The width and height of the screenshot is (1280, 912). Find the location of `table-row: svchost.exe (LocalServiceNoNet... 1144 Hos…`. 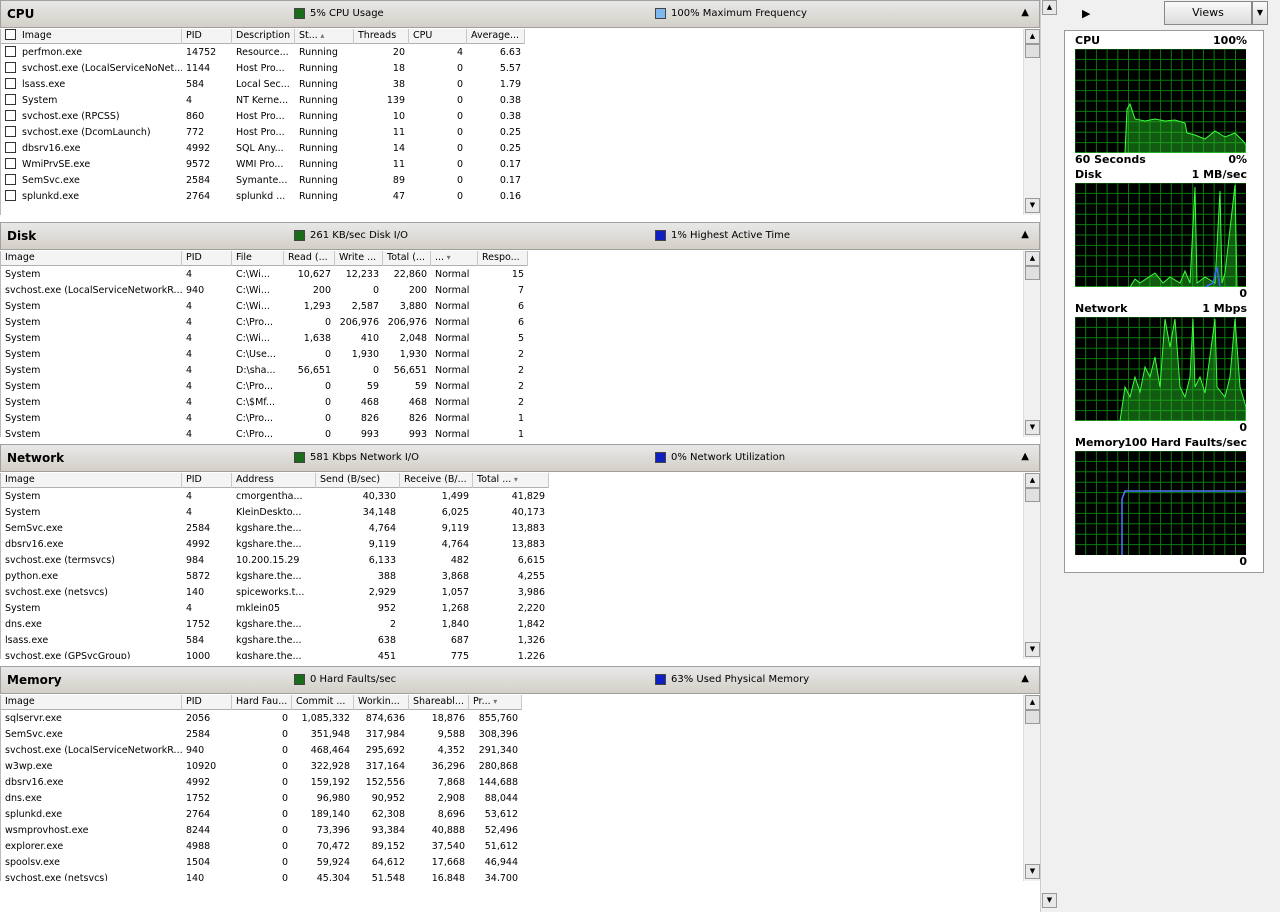

table-row: svchost.exe (LocalServiceNoNet... 1144 Hos… is located at coordinates (263, 69).